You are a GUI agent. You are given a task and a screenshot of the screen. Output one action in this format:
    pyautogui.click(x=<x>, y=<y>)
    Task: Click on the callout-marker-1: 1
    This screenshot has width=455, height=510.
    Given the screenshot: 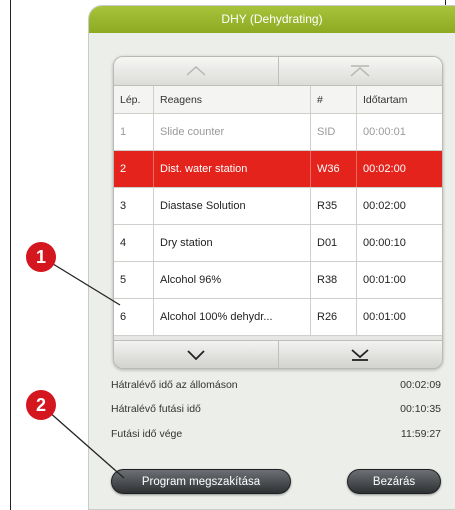 What is the action you would take?
    pyautogui.click(x=41, y=257)
    